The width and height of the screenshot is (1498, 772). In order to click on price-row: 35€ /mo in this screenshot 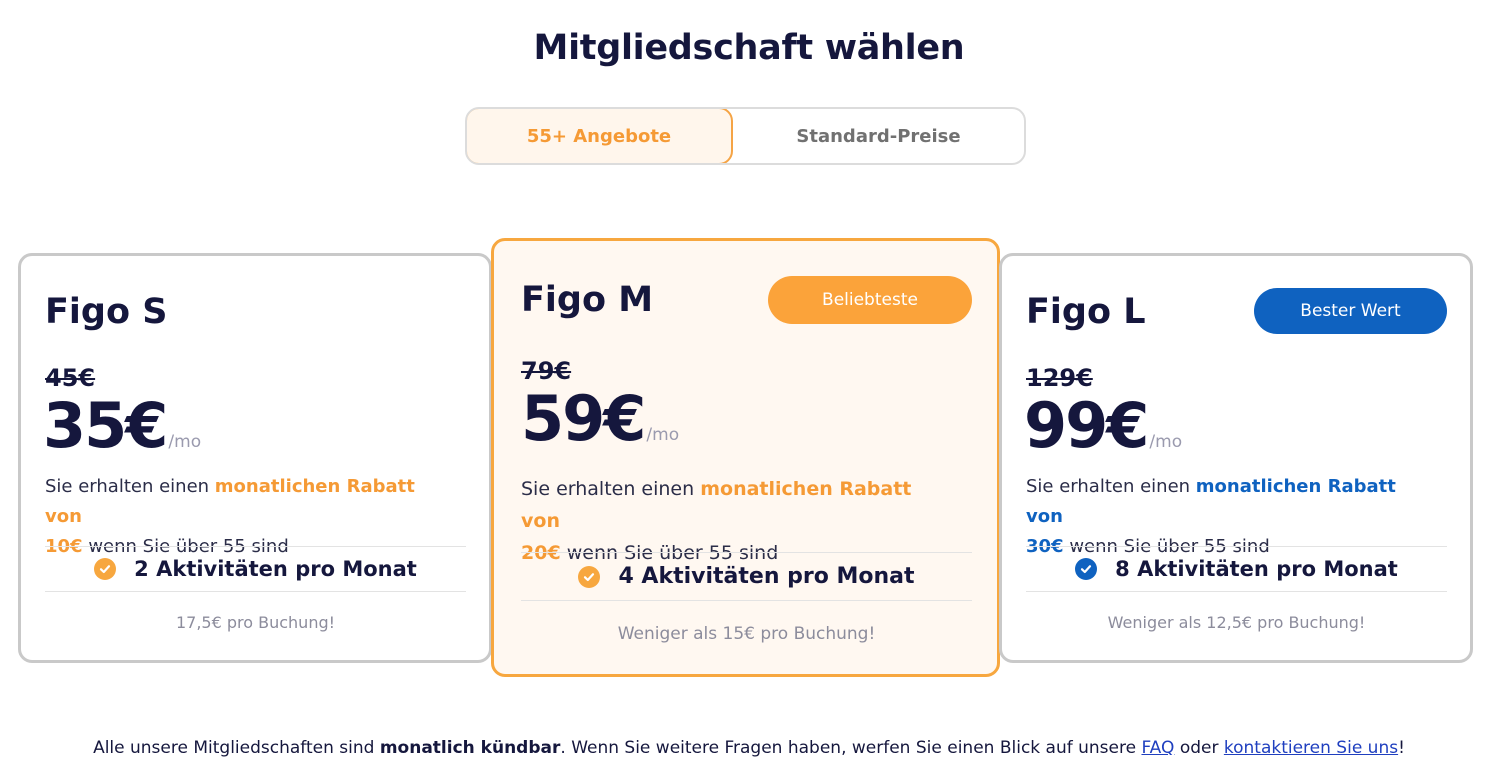, I will do `click(122, 425)`.